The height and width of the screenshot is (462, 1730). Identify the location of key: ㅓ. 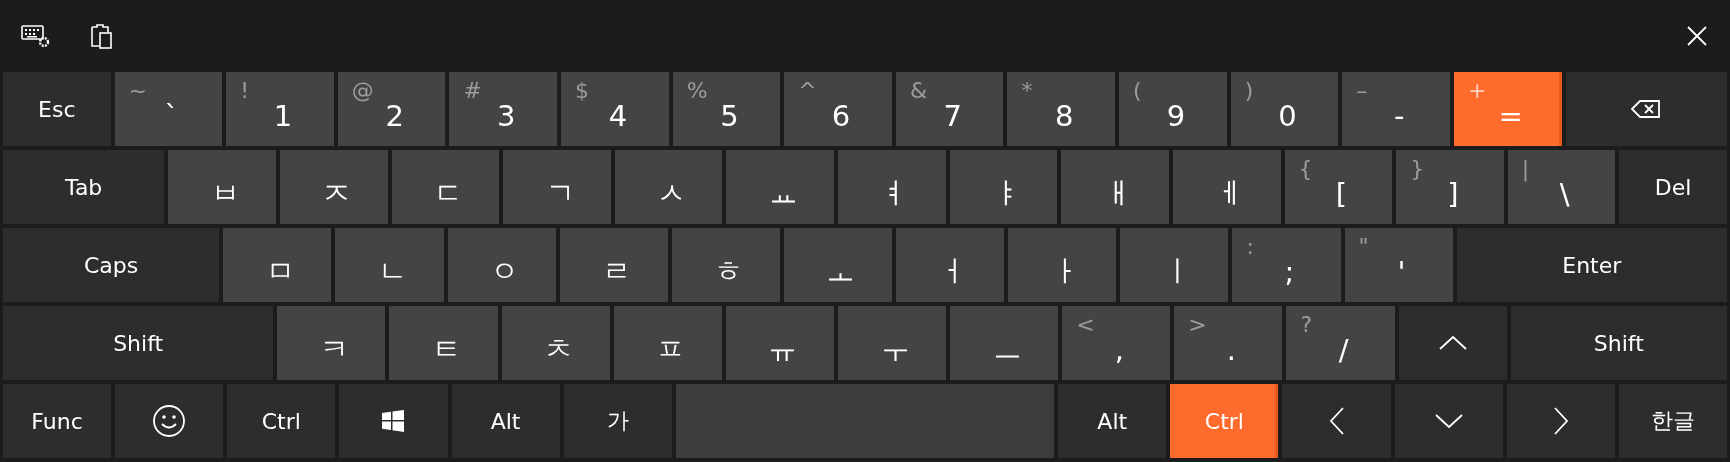
(950, 265).